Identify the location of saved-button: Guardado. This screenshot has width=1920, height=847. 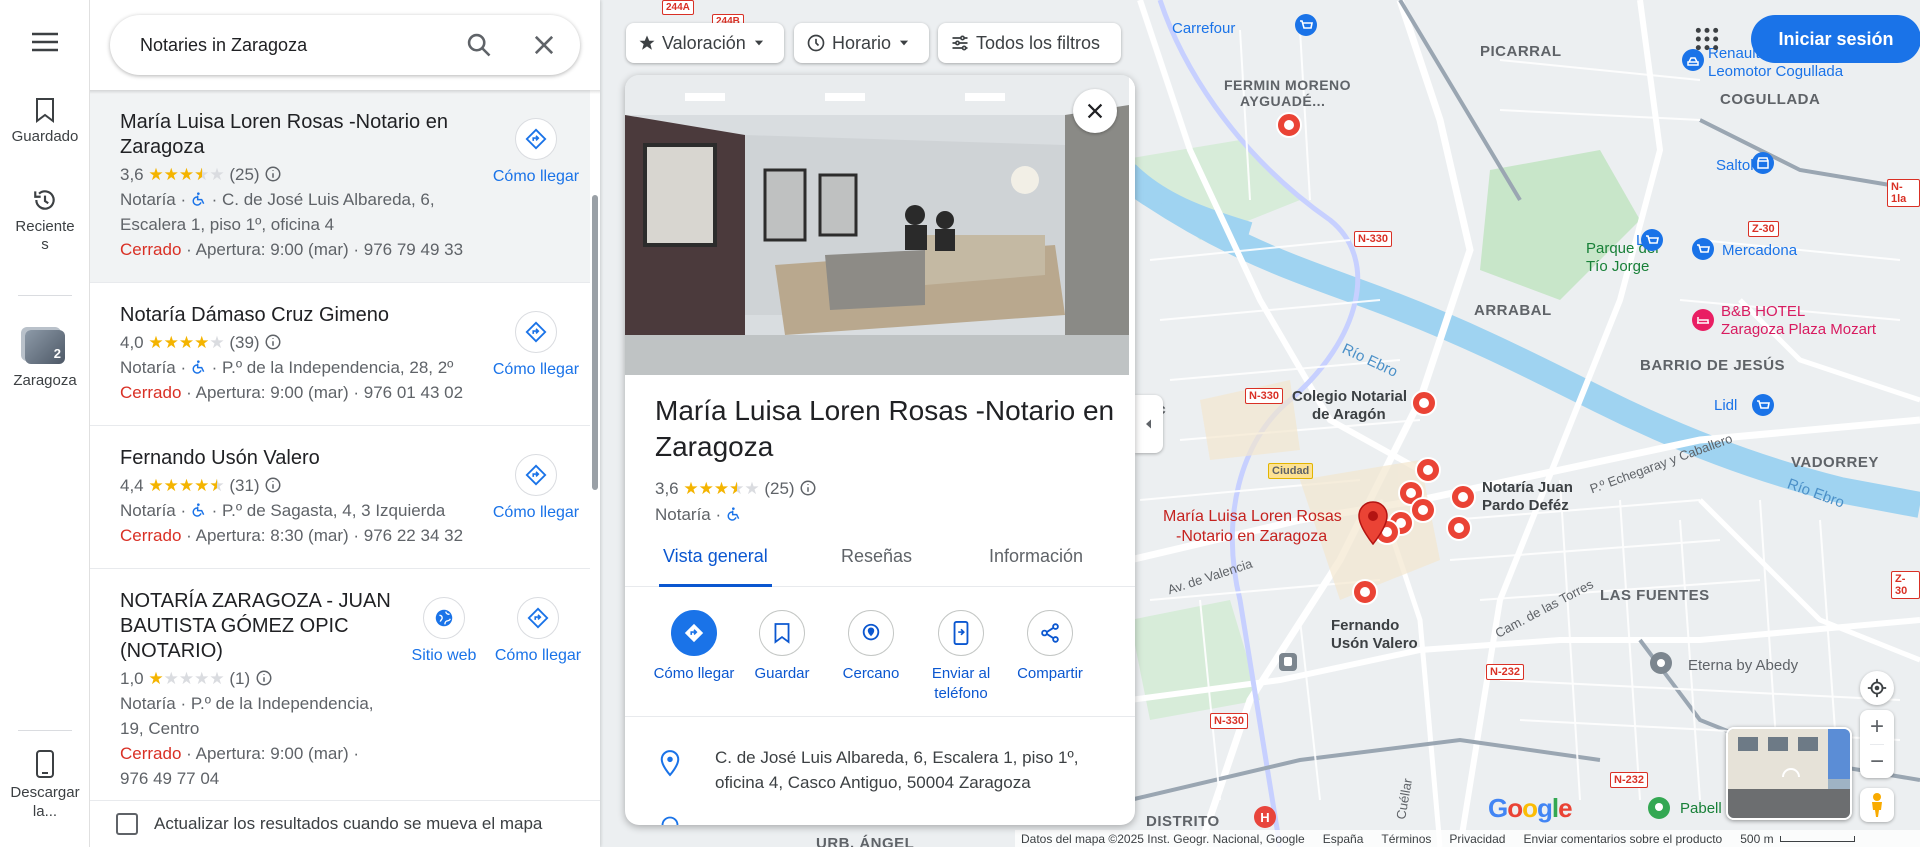
(45, 121).